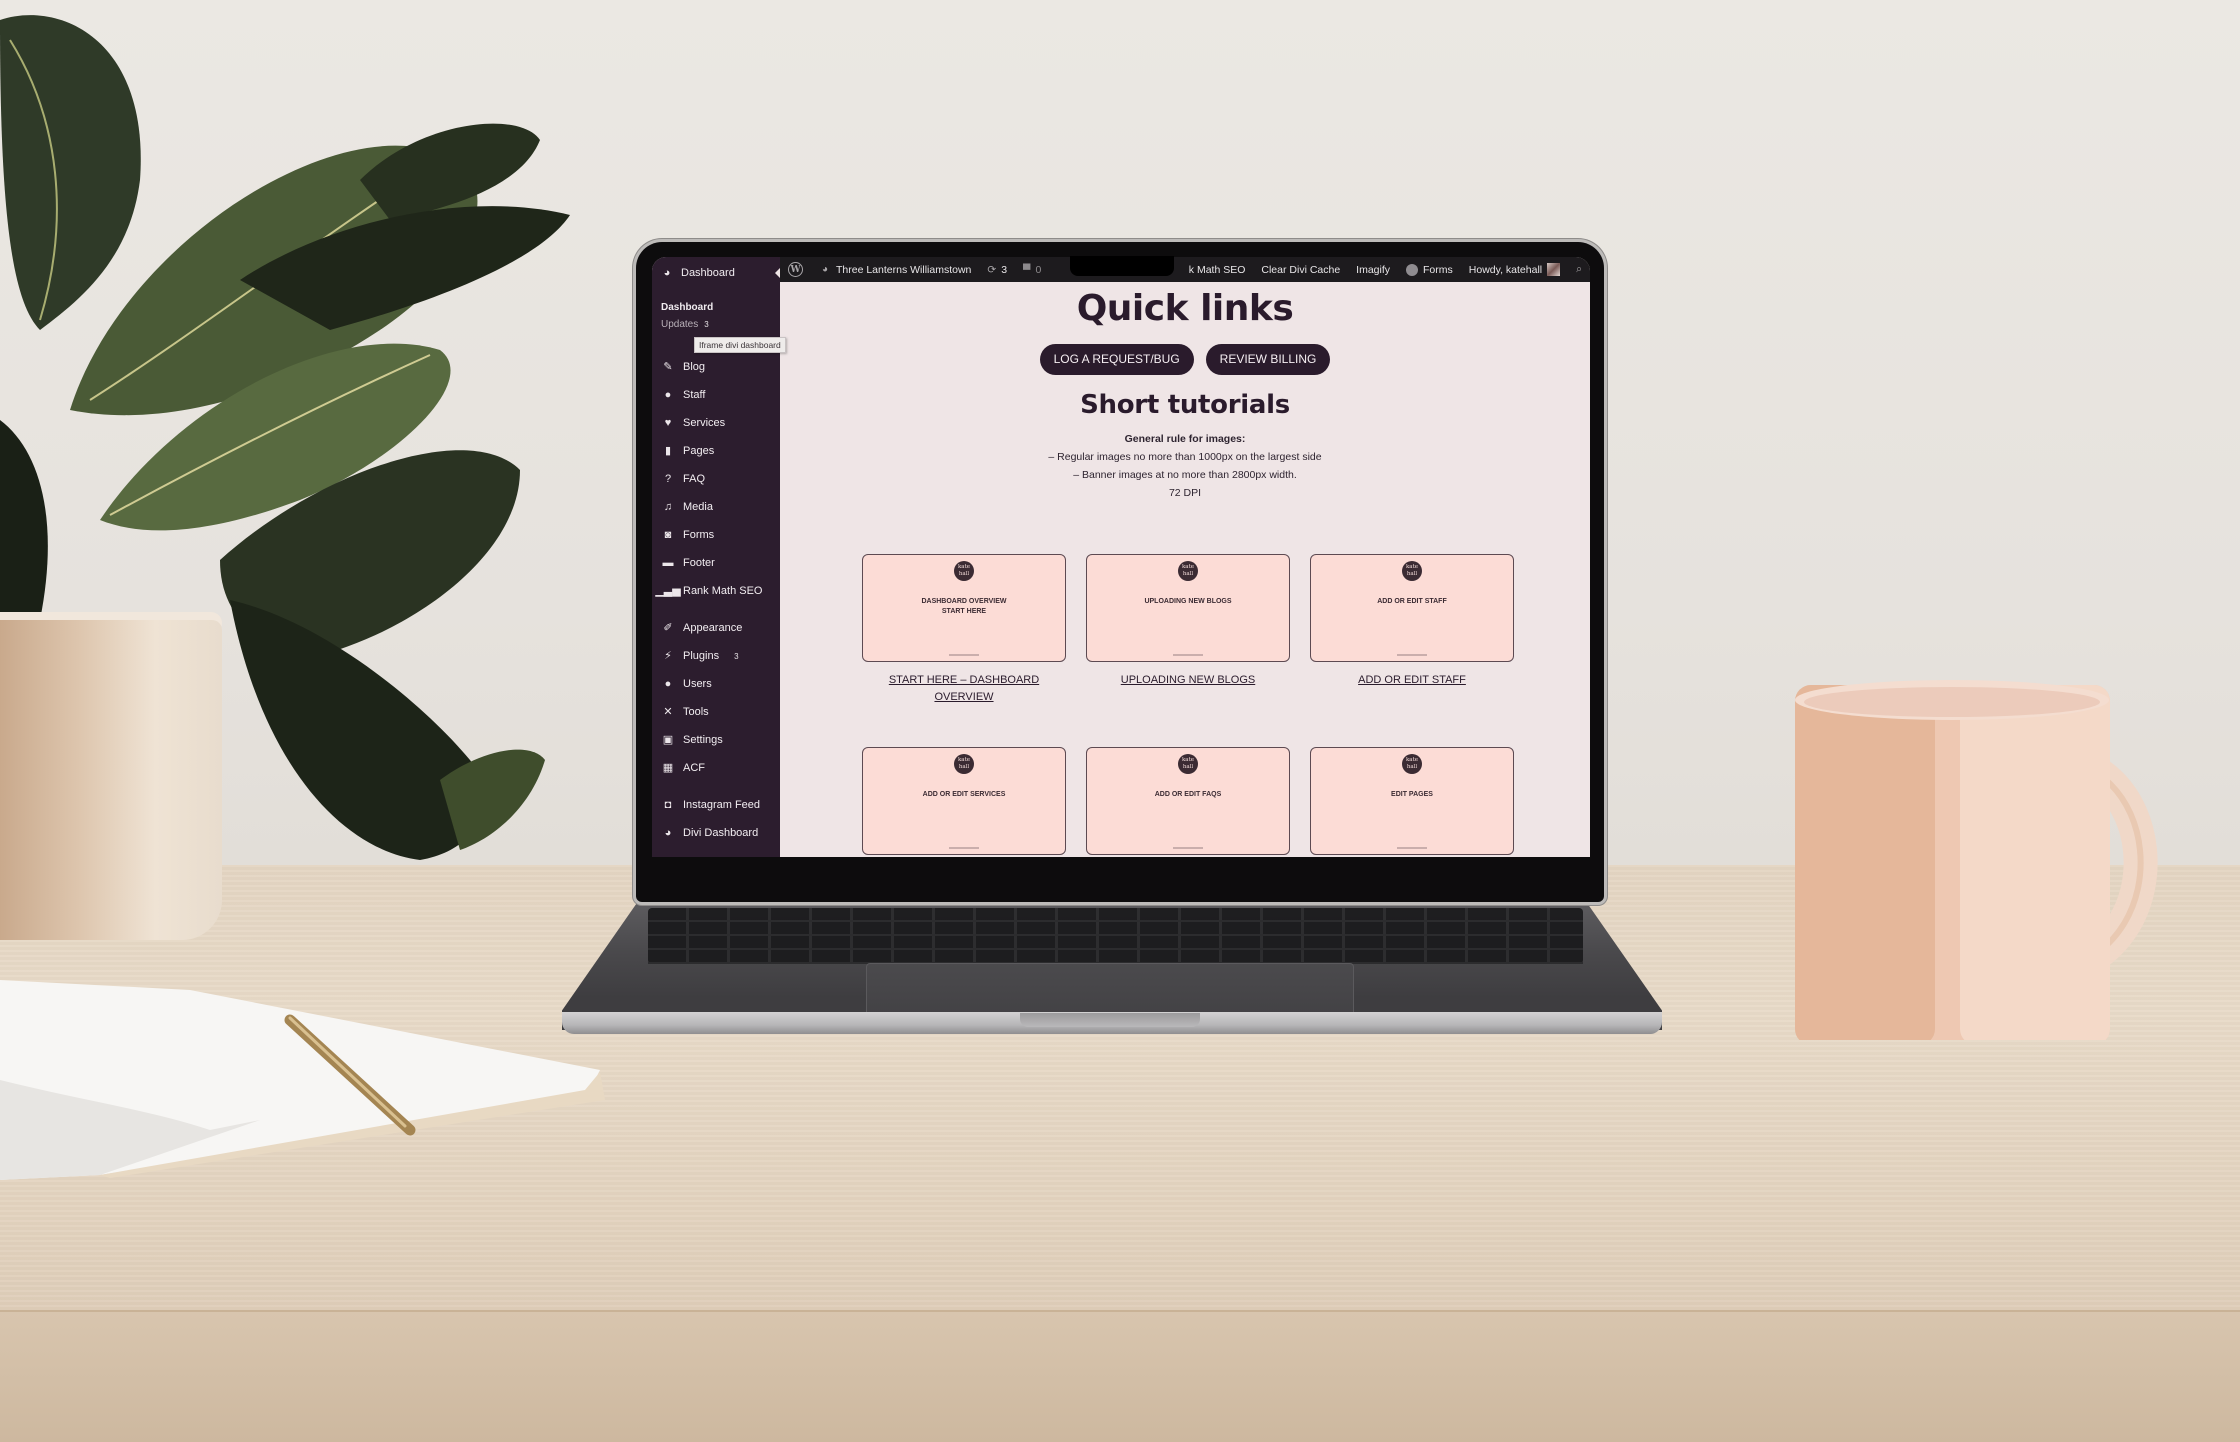  Describe the element at coordinates (1412, 680) in the screenshot. I see `tutorial-link: ADD OR EDIT STAFF` at that location.